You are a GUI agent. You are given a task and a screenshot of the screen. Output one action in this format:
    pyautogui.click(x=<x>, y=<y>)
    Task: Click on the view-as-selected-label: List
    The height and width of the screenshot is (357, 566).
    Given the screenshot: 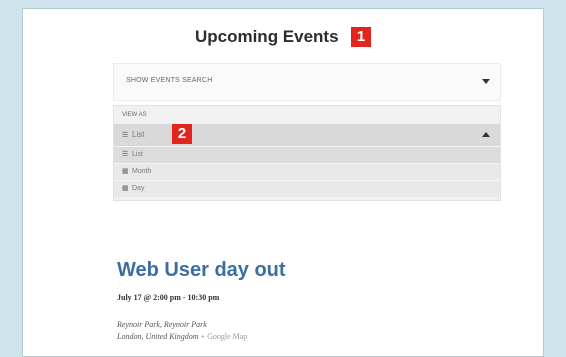 What is the action you would take?
    pyautogui.click(x=138, y=134)
    